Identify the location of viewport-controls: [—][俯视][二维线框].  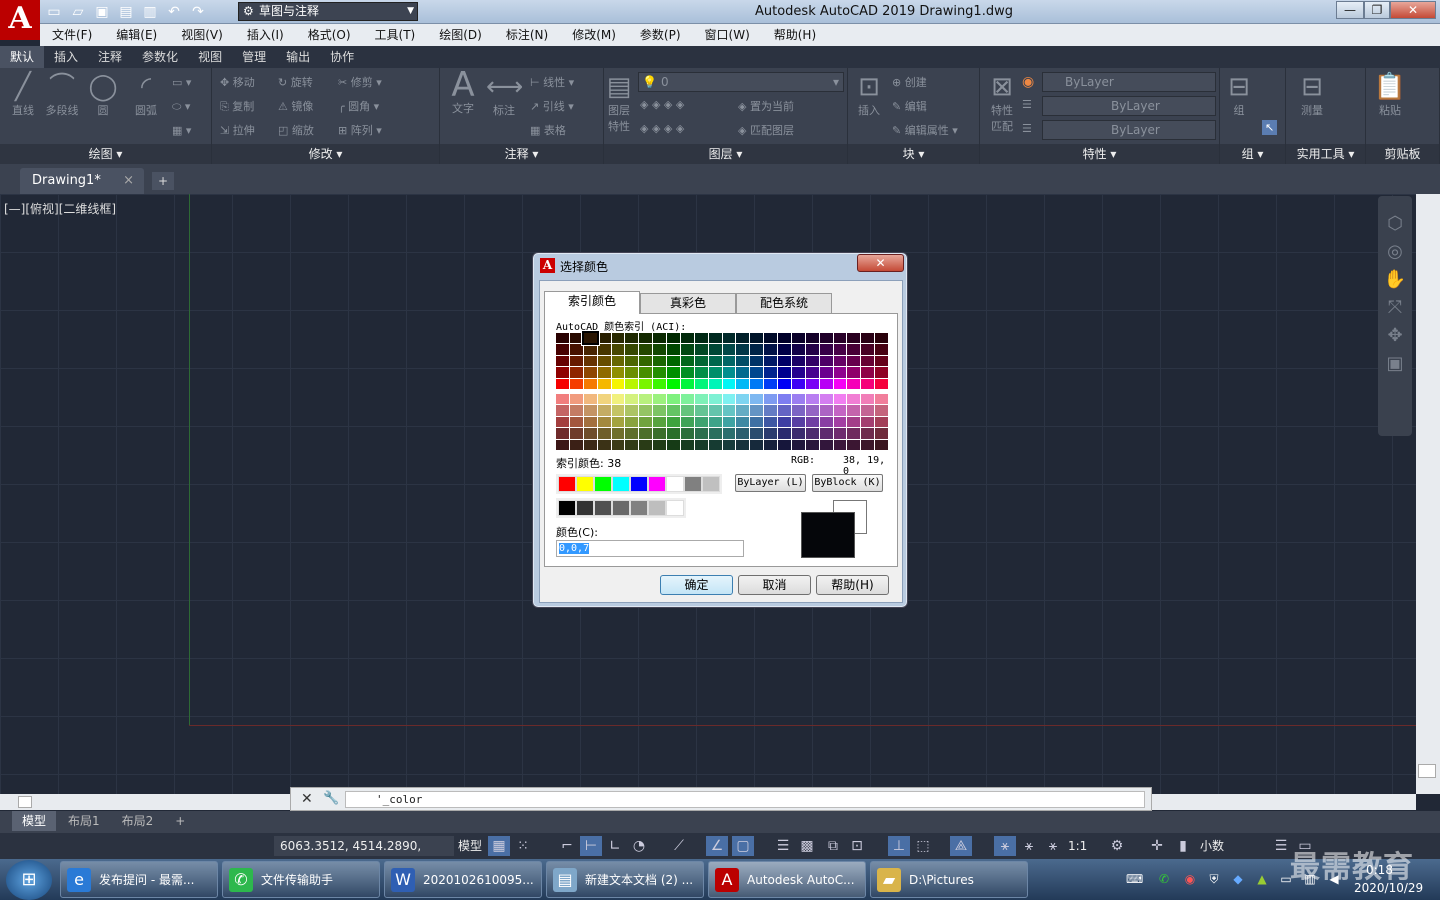
(60, 208).